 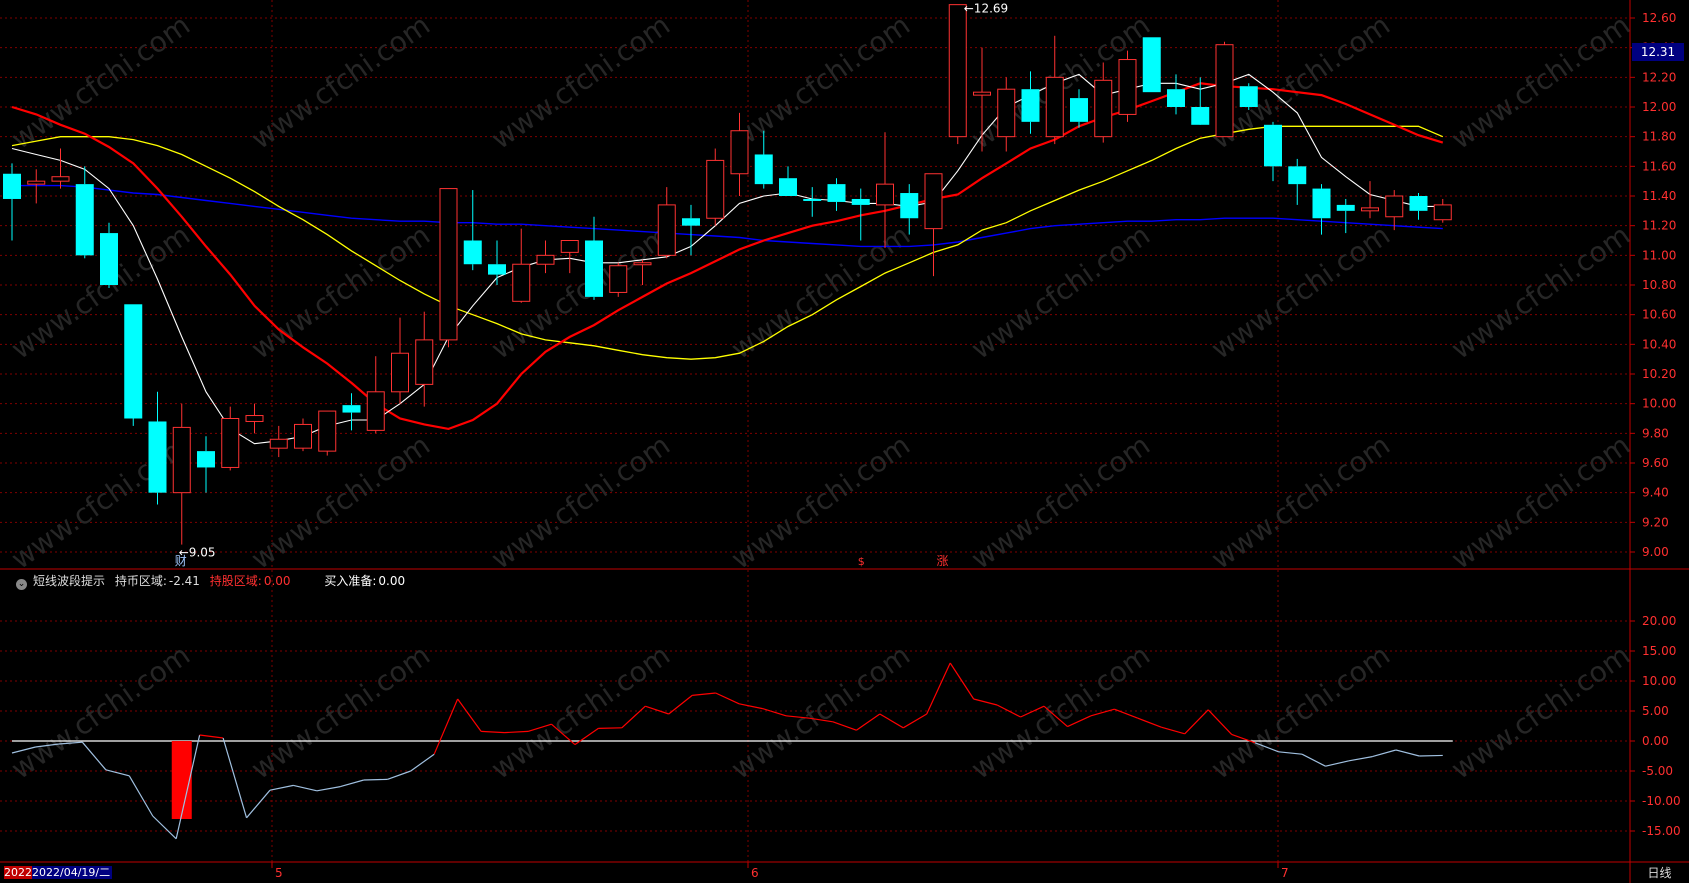 I want to click on price-tick-label: 10.80, so click(x=1659, y=285).